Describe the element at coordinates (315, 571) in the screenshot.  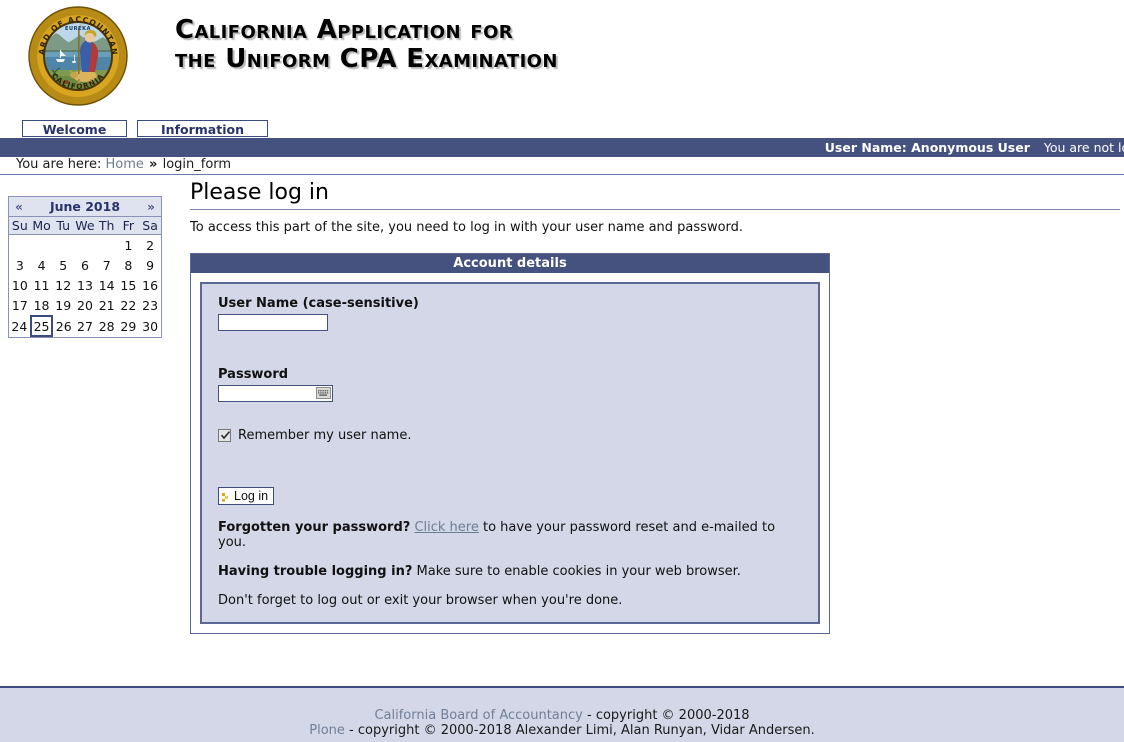
I see `trouble-bold: Having trouble logging in?` at that location.